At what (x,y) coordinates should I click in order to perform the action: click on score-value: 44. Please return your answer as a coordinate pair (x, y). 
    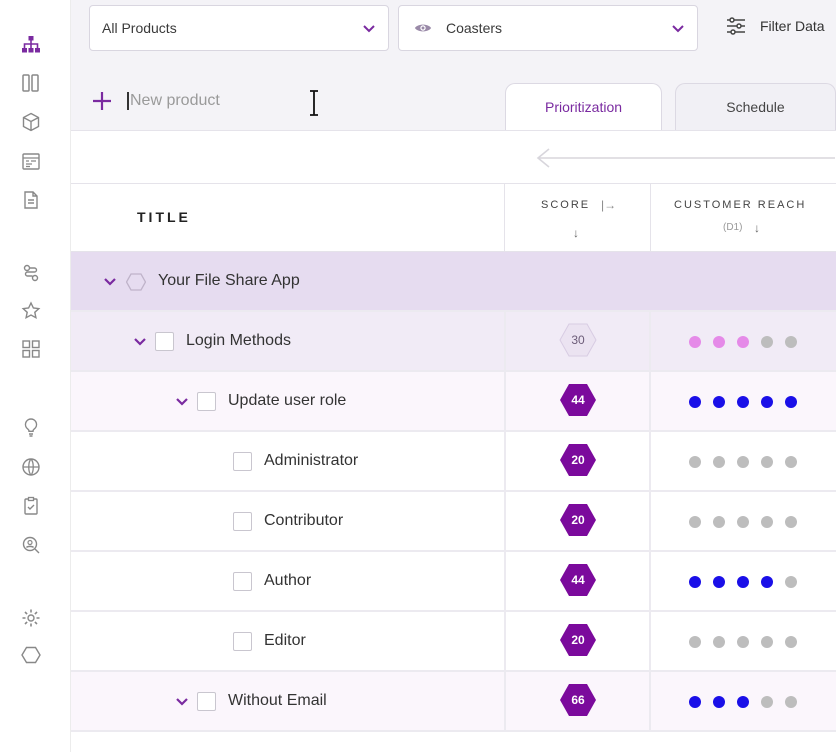
    Looking at the image, I should click on (578, 580).